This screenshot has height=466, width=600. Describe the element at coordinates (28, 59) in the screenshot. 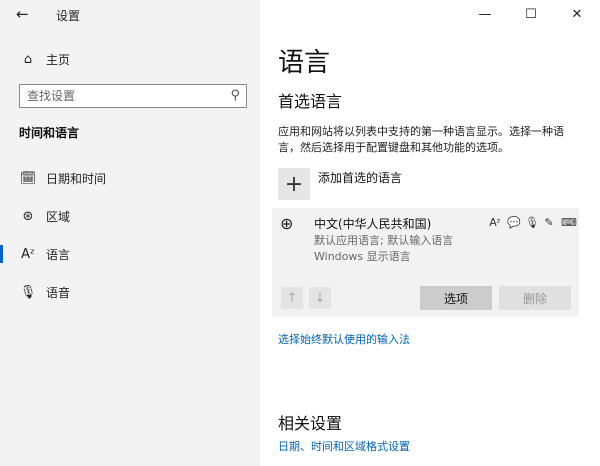

I see `home-icon: ⌂` at that location.